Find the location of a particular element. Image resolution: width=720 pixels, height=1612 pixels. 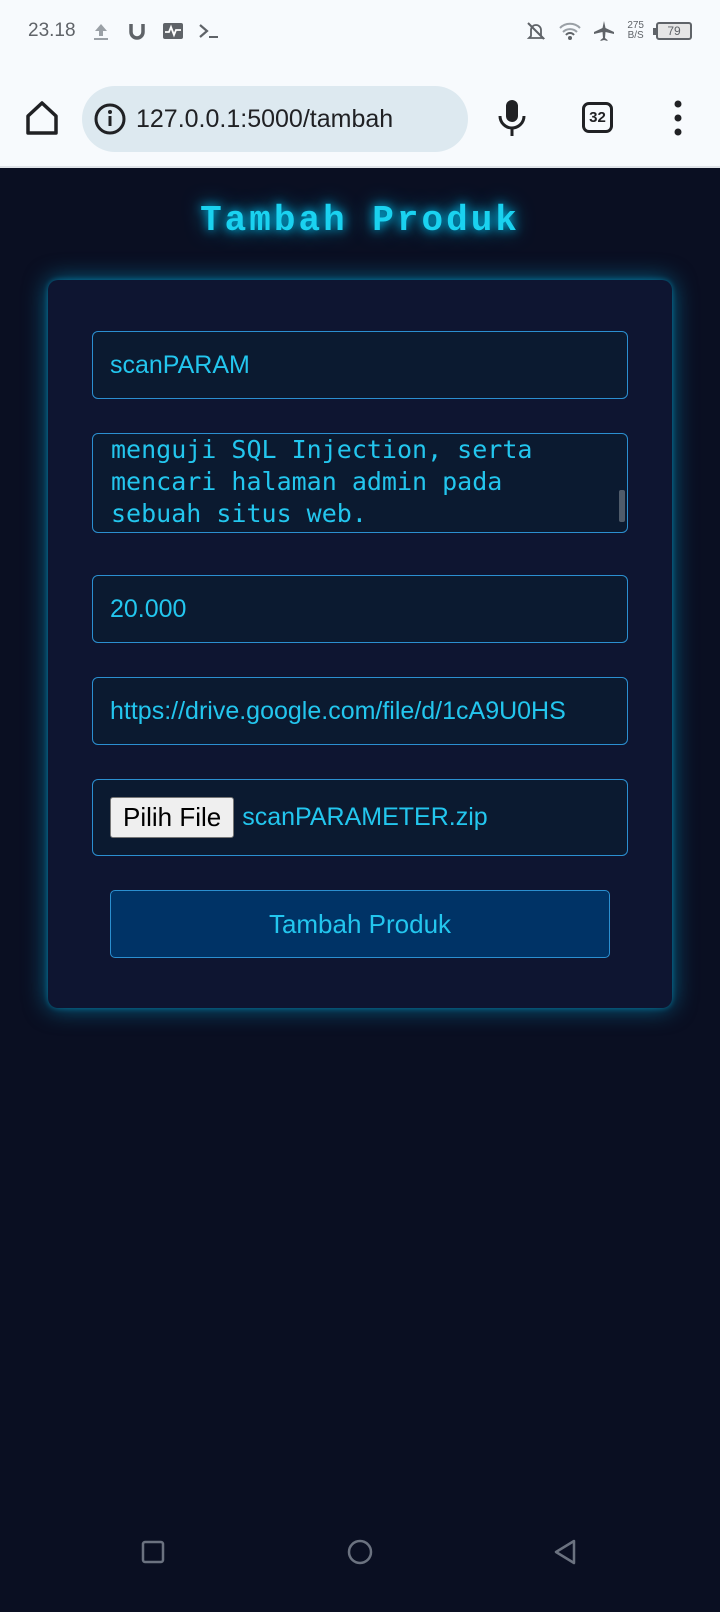

home-icon is located at coordinates (42, 118).